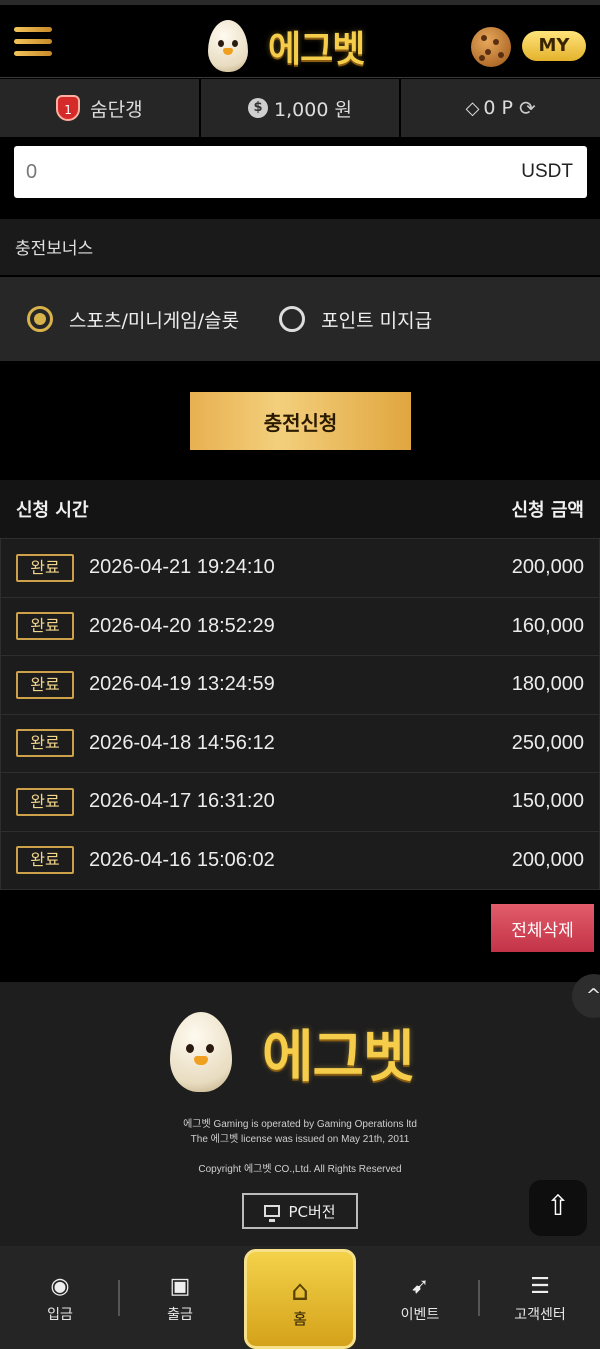  I want to click on nav-deposit: ◉ 입금, so click(60, 1297).